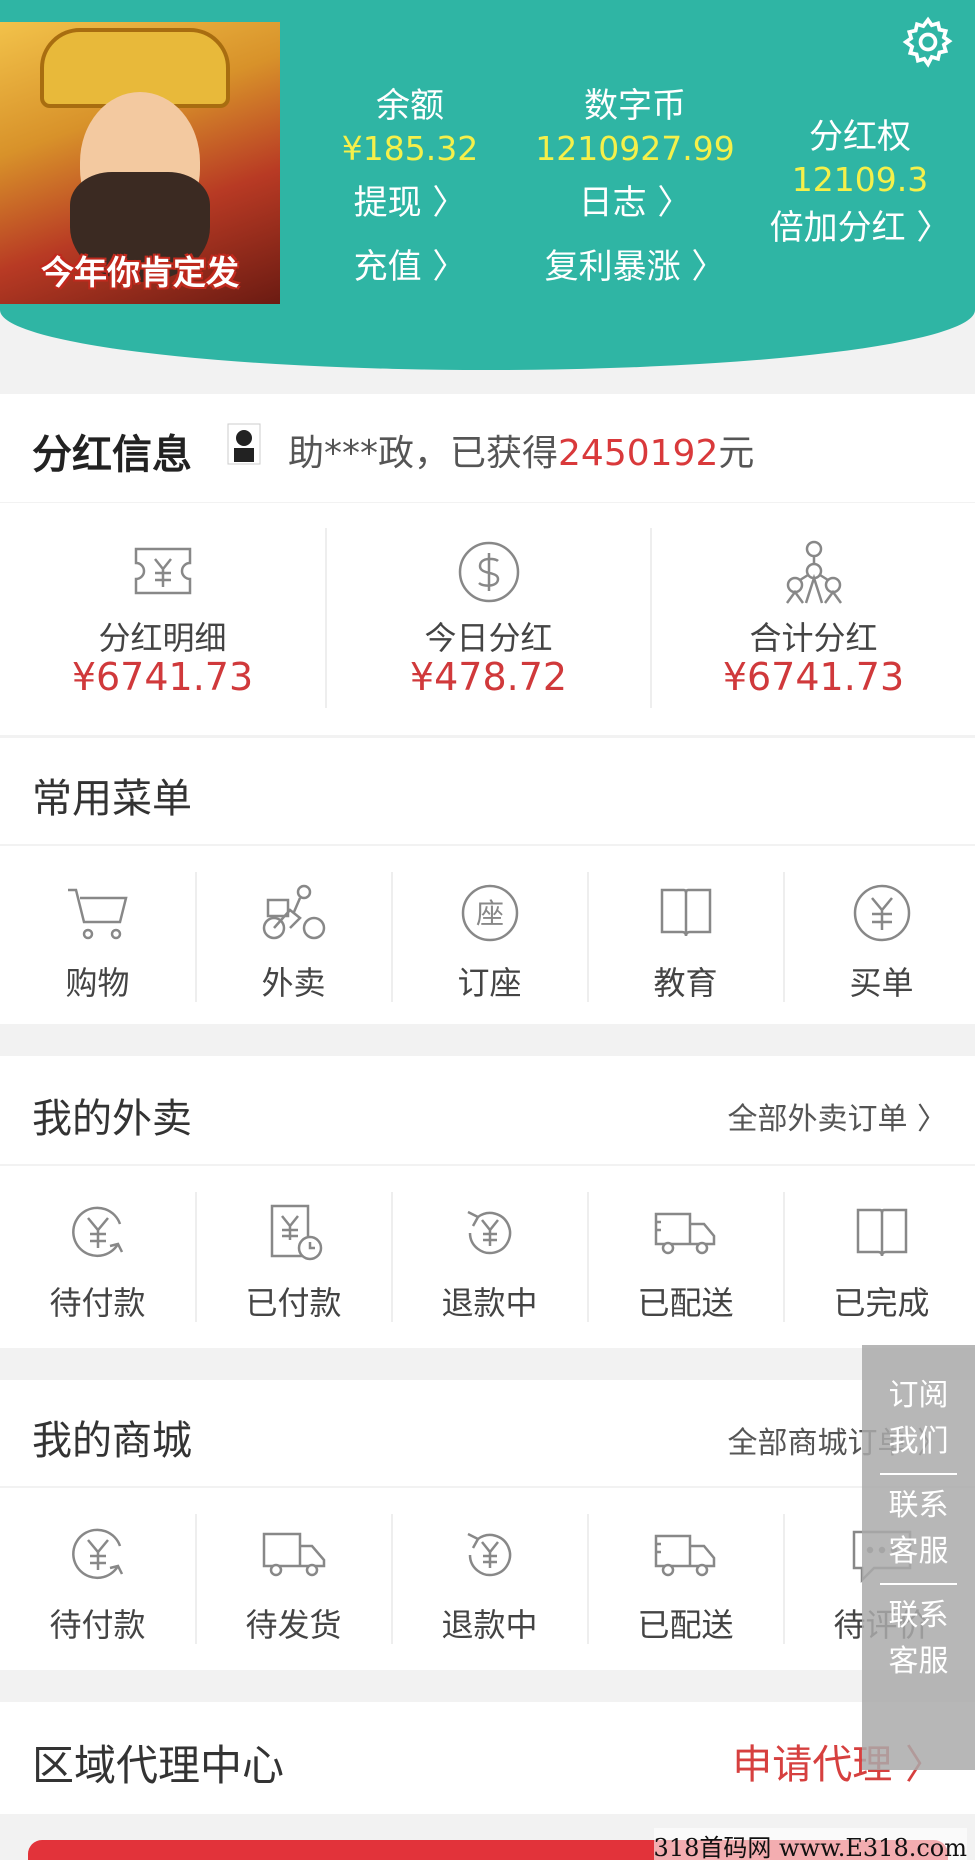 Image resolution: width=975 pixels, height=1860 pixels. What do you see at coordinates (98, 914) in the screenshot?
I see `cart-icon` at bounding box center [98, 914].